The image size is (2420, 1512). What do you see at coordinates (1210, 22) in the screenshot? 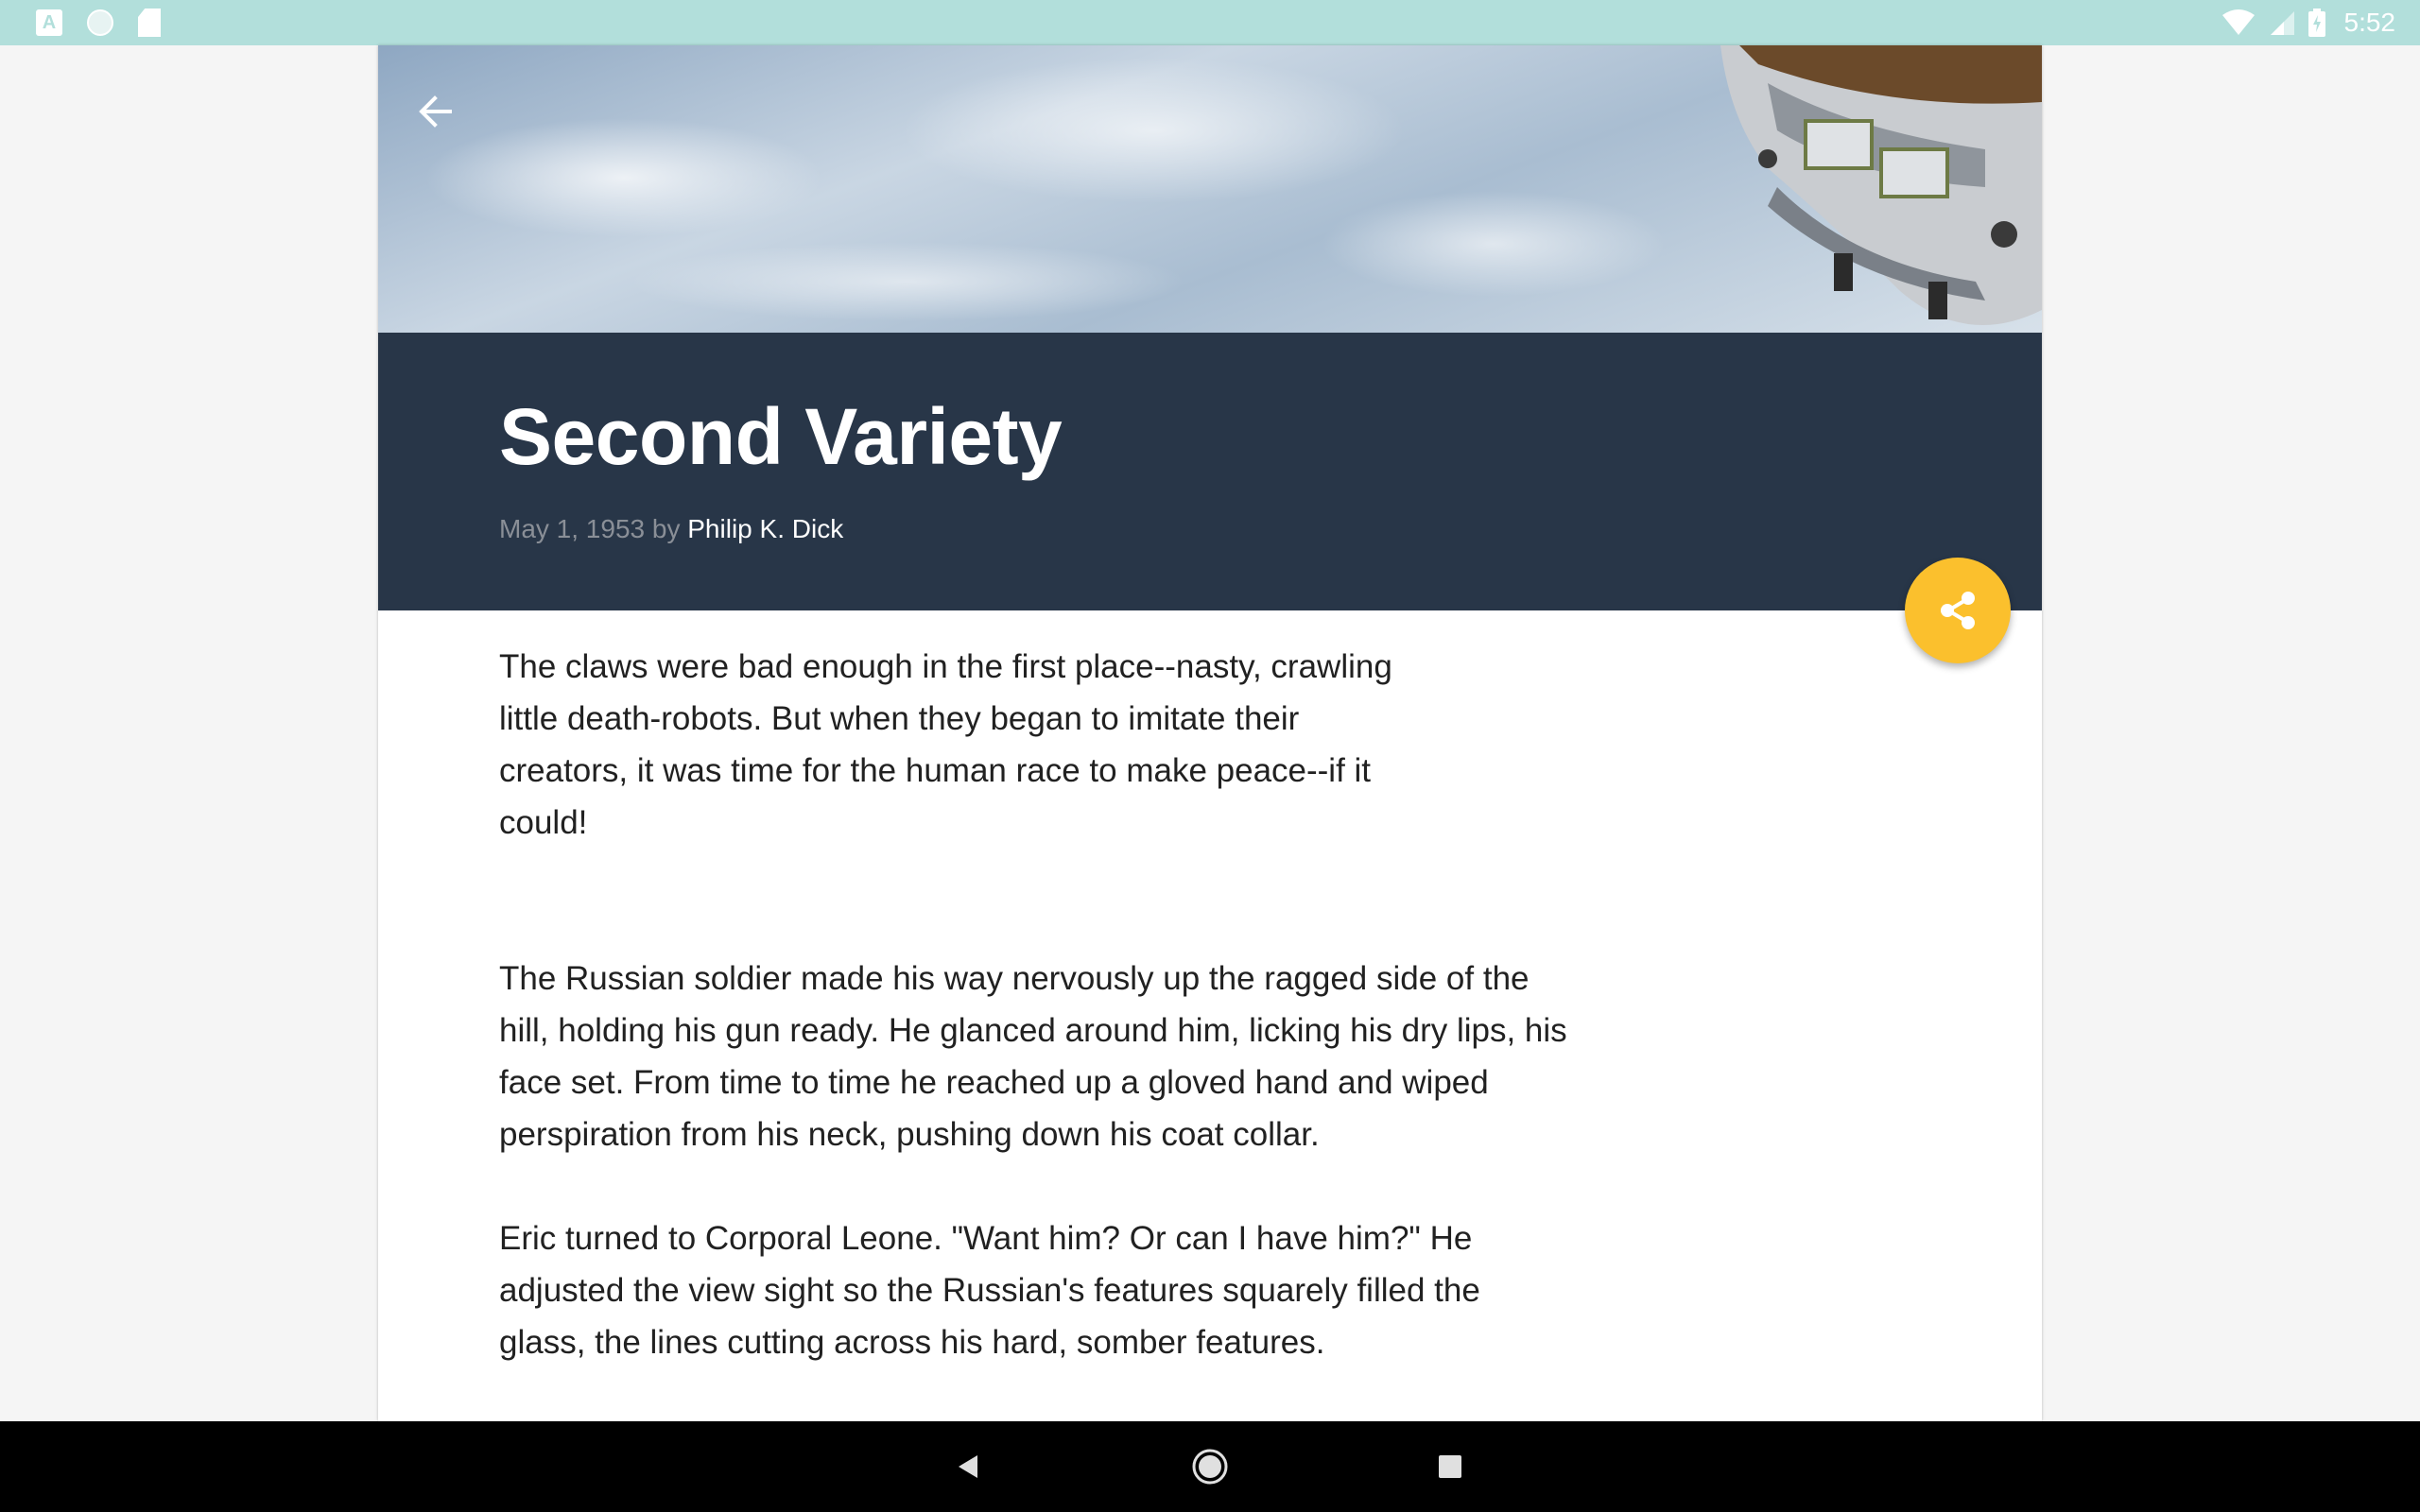
I see `status-bar: A 5:52` at bounding box center [1210, 22].